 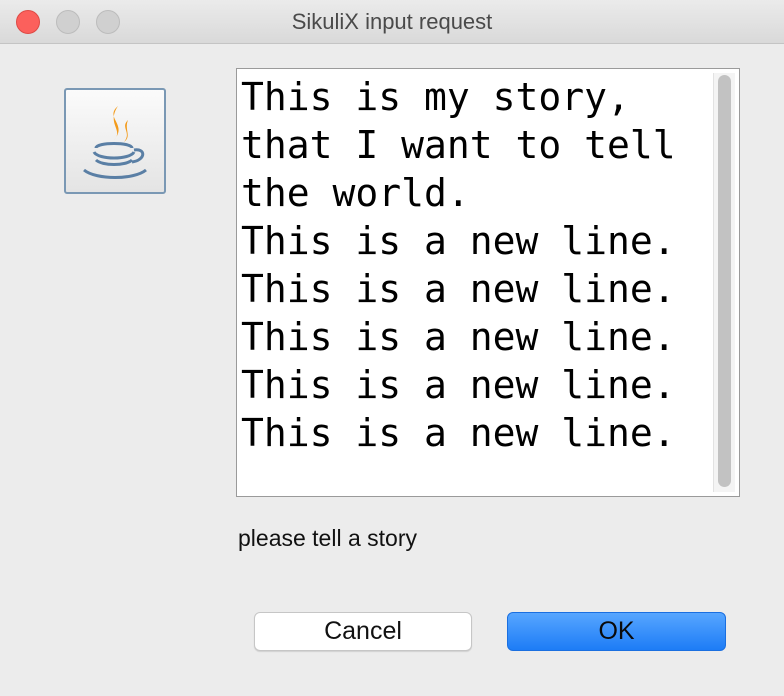 I want to click on scrollbar-thumb, so click(x=724, y=281).